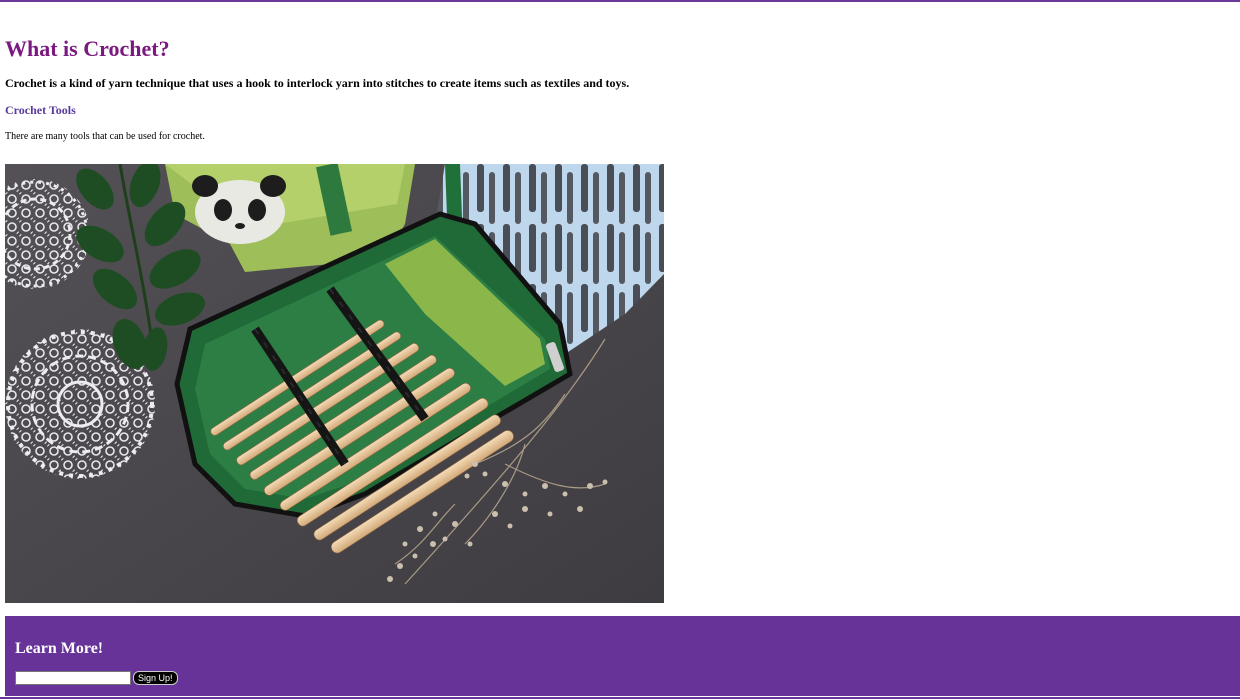 The width and height of the screenshot is (1240, 700). What do you see at coordinates (620, 698) in the screenshot?
I see `bottom-divider` at bounding box center [620, 698].